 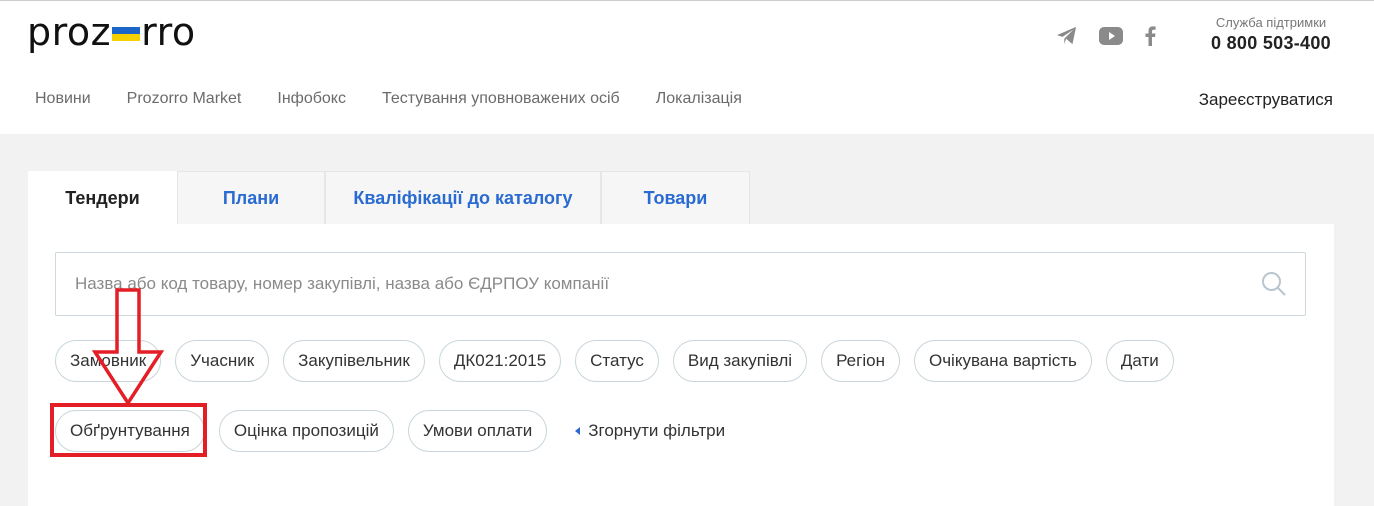 I want to click on filter-payment-terms: Умови оплати, so click(x=477, y=431).